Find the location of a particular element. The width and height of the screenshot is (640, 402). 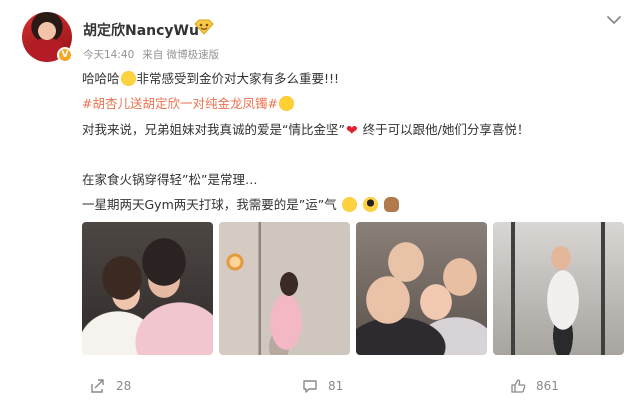

gym-text: 一星期两天Gym两天打球，我需要的是”运”气 is located at coordinates (209, 204).